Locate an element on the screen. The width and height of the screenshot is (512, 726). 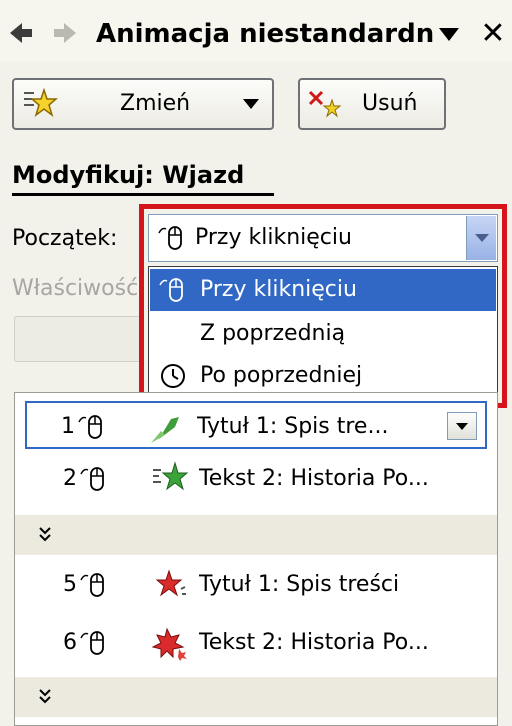
item-number: 2 is located at coordinates (70, 478).